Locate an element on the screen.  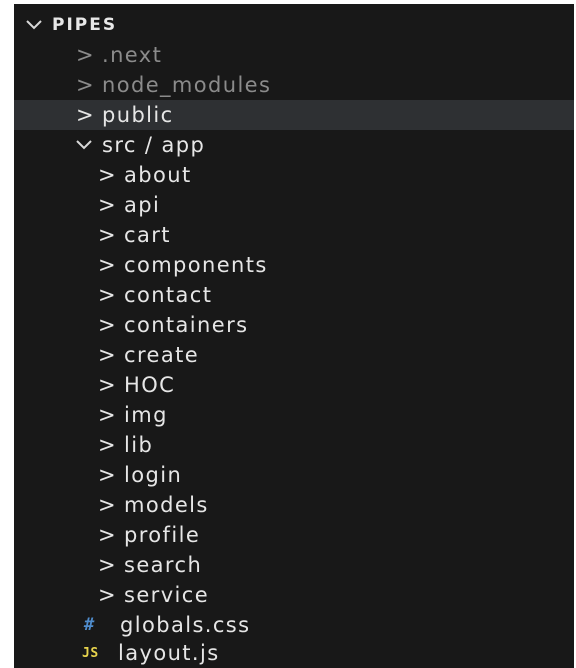
tree-item-login: > login is located at coordinates (294, 475).